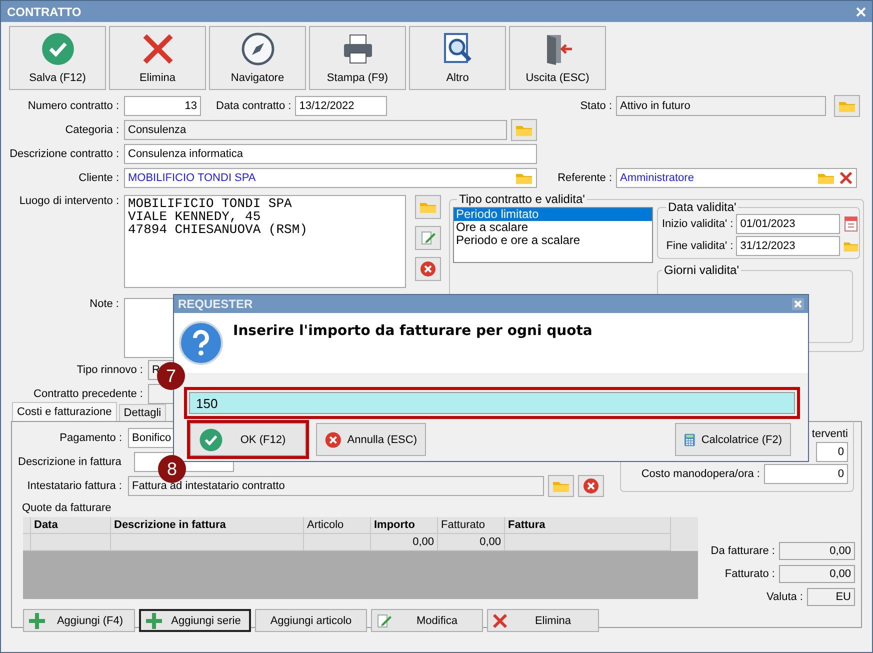  What do you see at coordinates (522, 199) in the screenshot?
I see `group-title: Tipo contratto e validita'` at bounding box center [522, 199].